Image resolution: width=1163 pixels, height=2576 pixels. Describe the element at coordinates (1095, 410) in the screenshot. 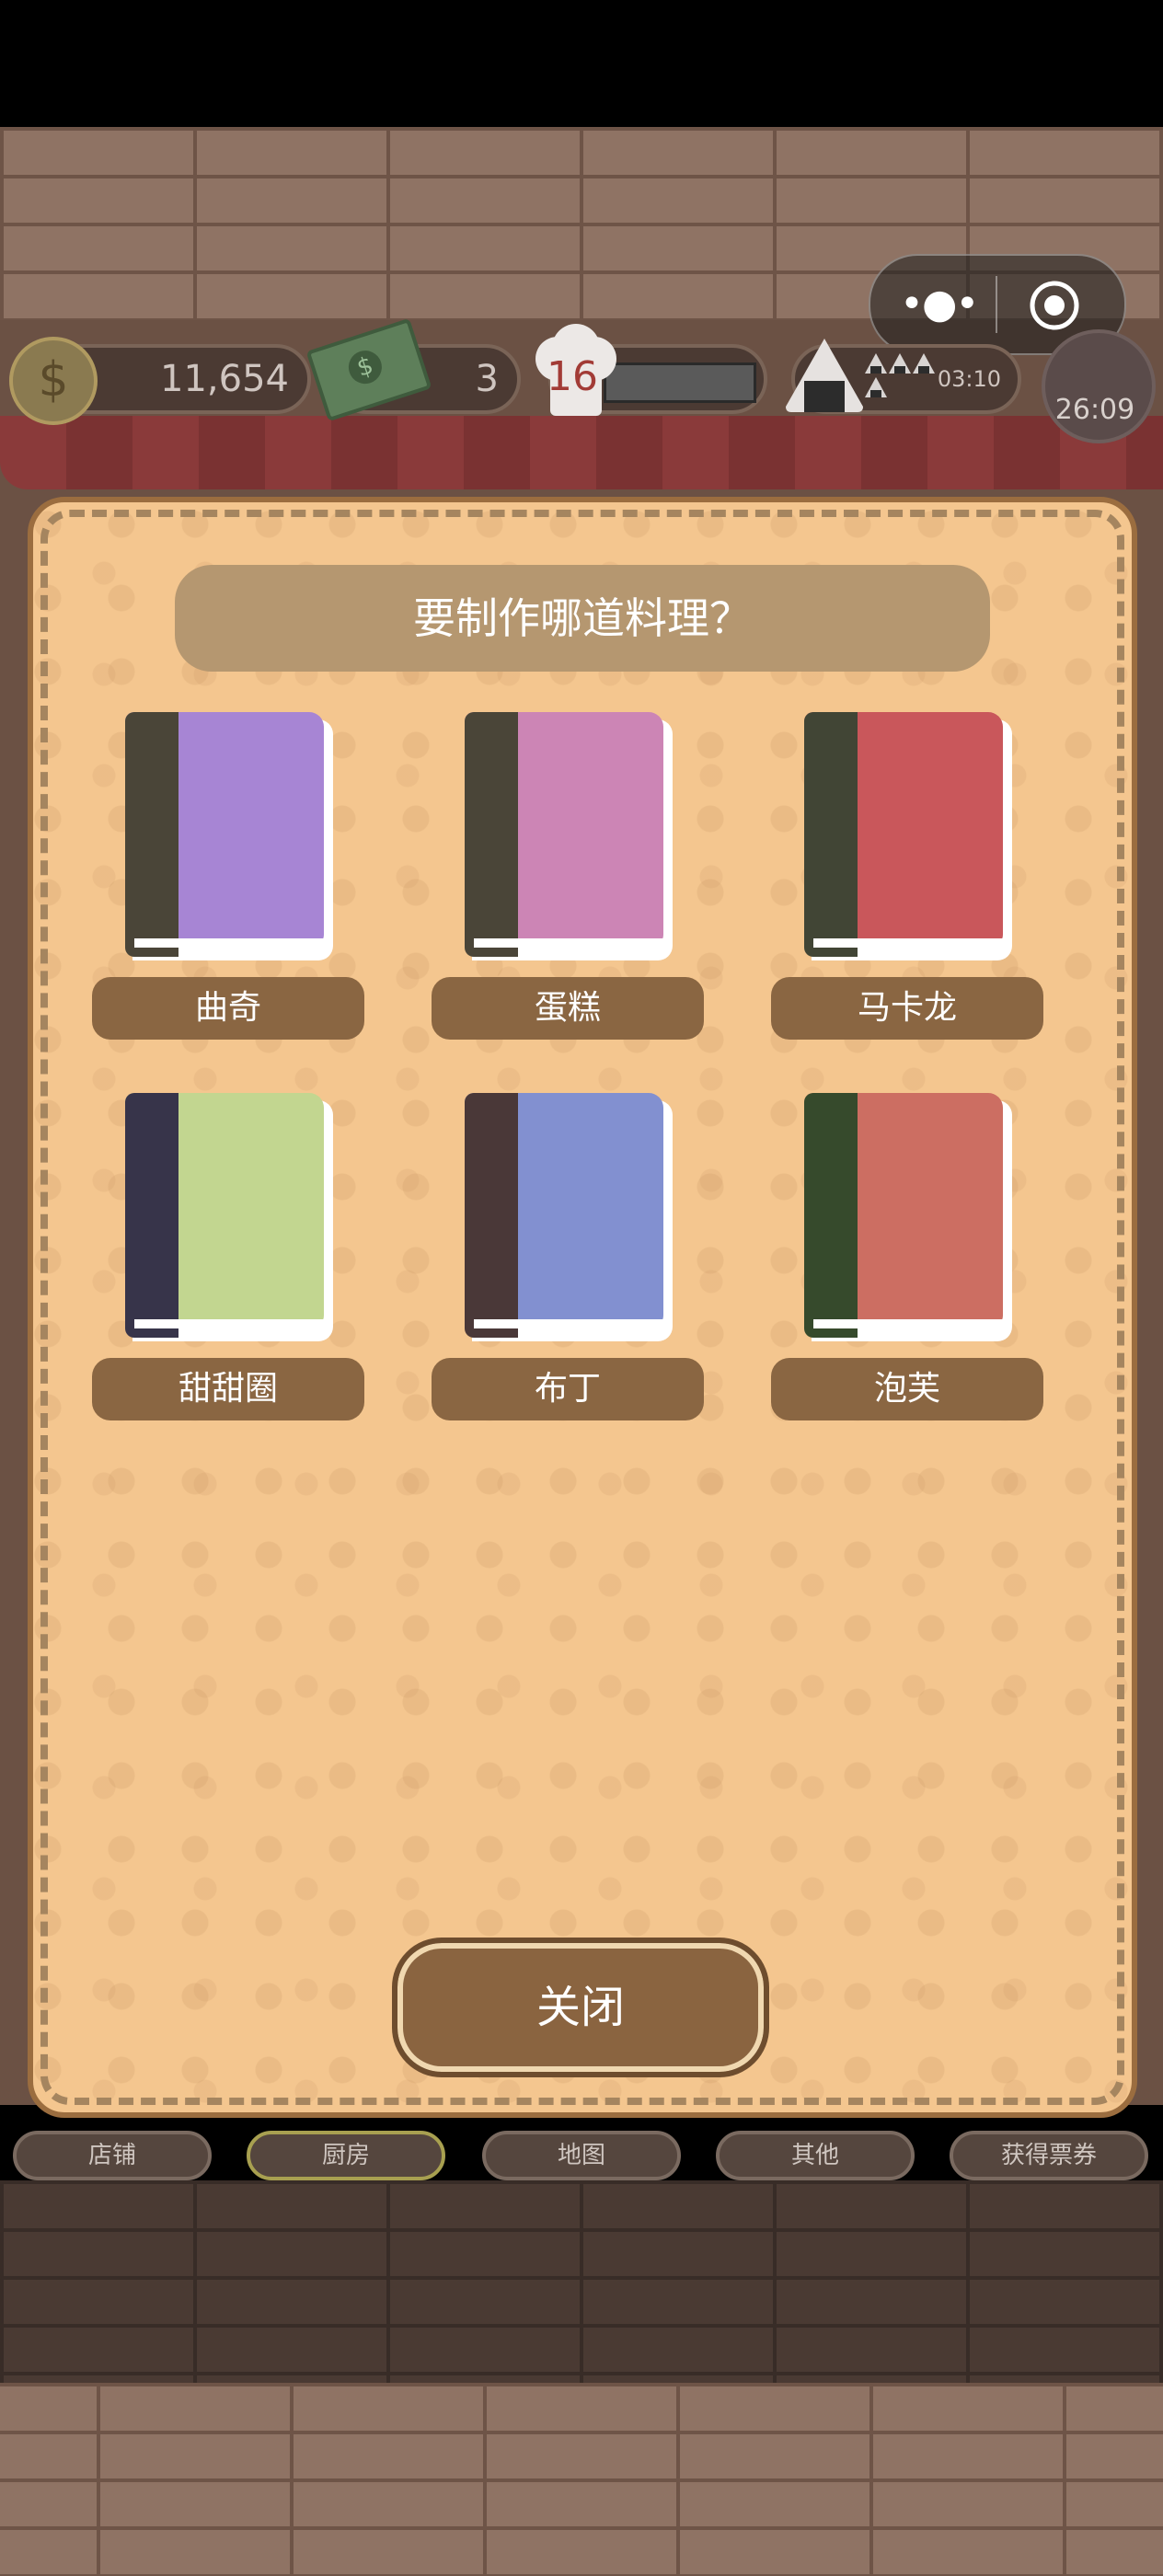

I see `flower-timer: 26:09` at that location.